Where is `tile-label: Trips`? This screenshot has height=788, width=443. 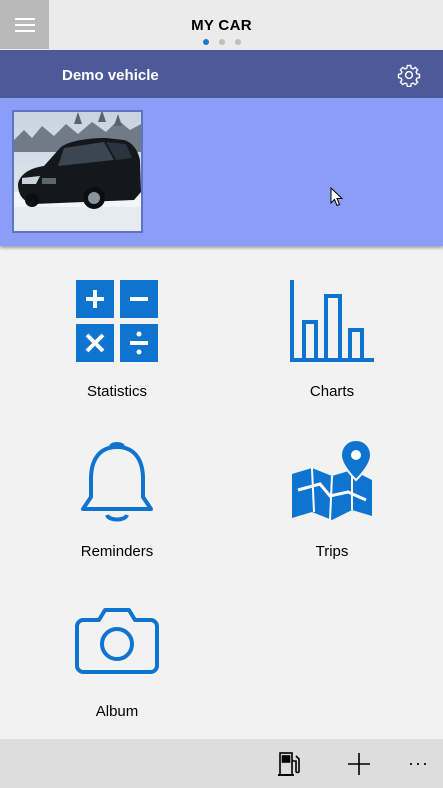
tile-label: Trips is located at coordinates (332, 551).